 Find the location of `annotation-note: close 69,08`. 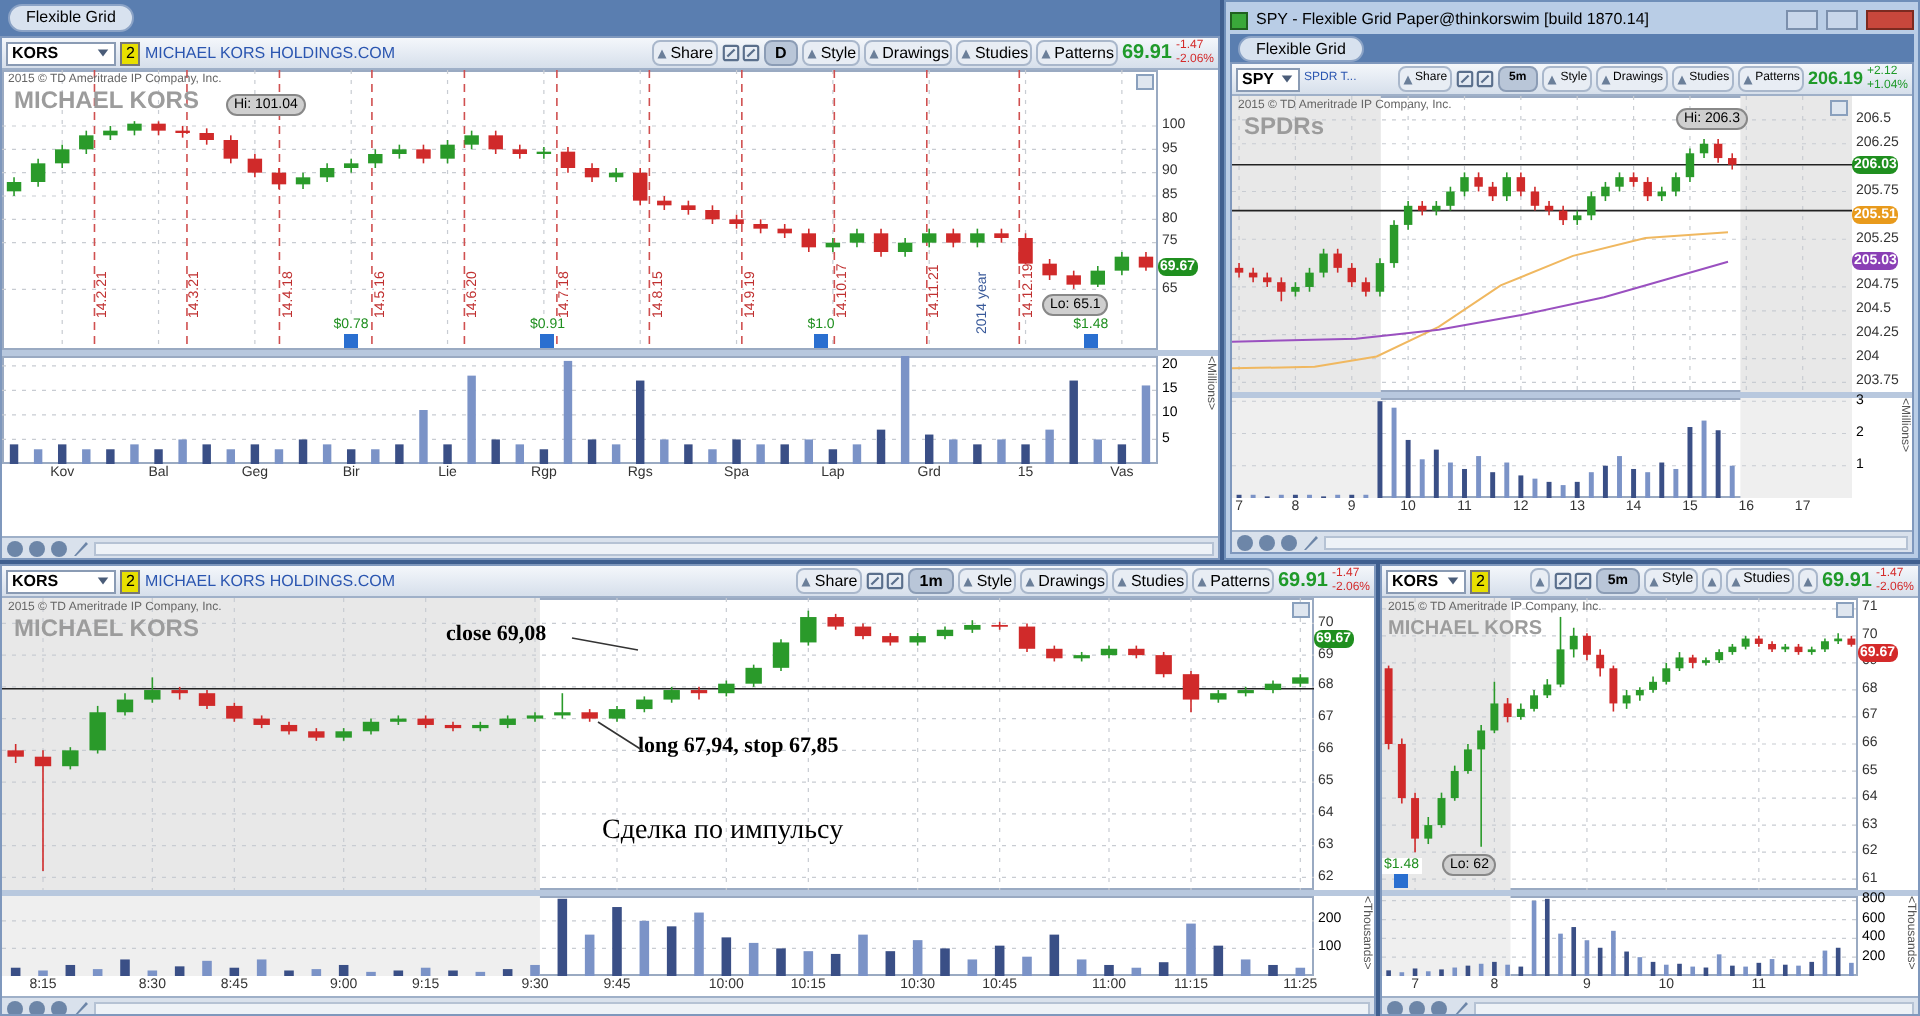

annotation-note: close 69,08 is located at coordinates (496, 635).